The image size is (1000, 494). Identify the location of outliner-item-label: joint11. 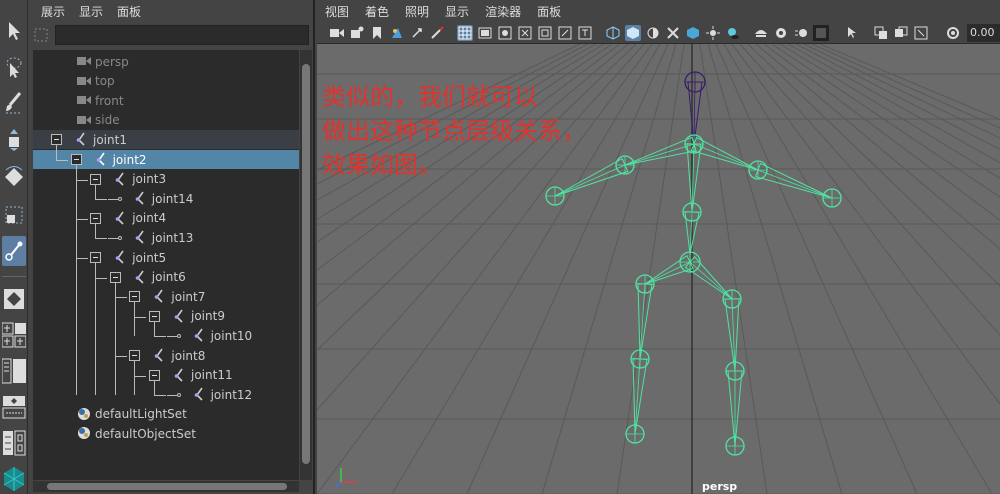
(212, 375).